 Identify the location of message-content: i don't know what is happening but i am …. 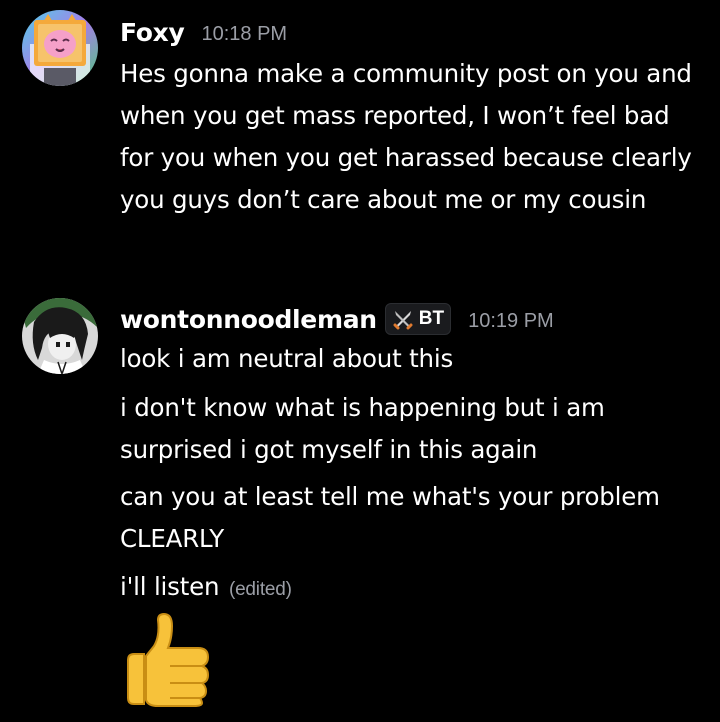
(415, 429).